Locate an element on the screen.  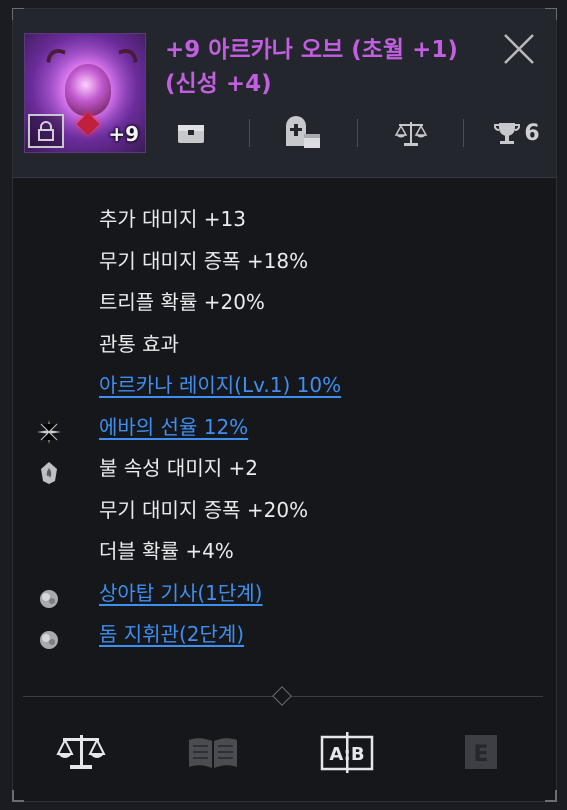
stat-row: 트리플 확률 +20% is located at coordinates (284, 303).